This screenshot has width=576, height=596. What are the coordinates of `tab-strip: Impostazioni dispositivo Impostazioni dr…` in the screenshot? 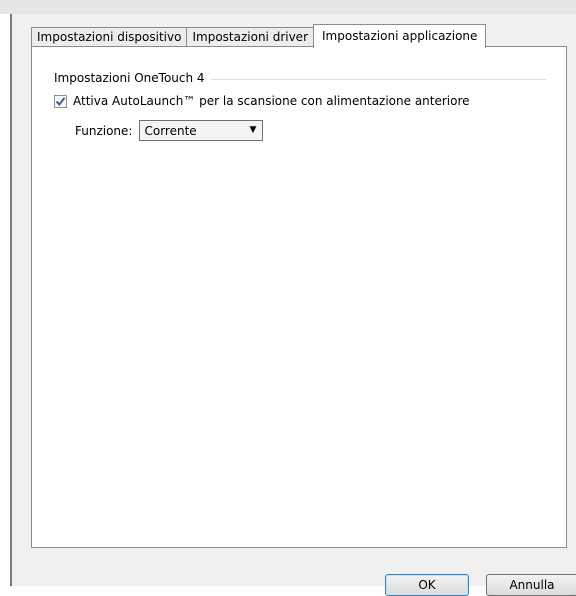 It's located at (259, 36).